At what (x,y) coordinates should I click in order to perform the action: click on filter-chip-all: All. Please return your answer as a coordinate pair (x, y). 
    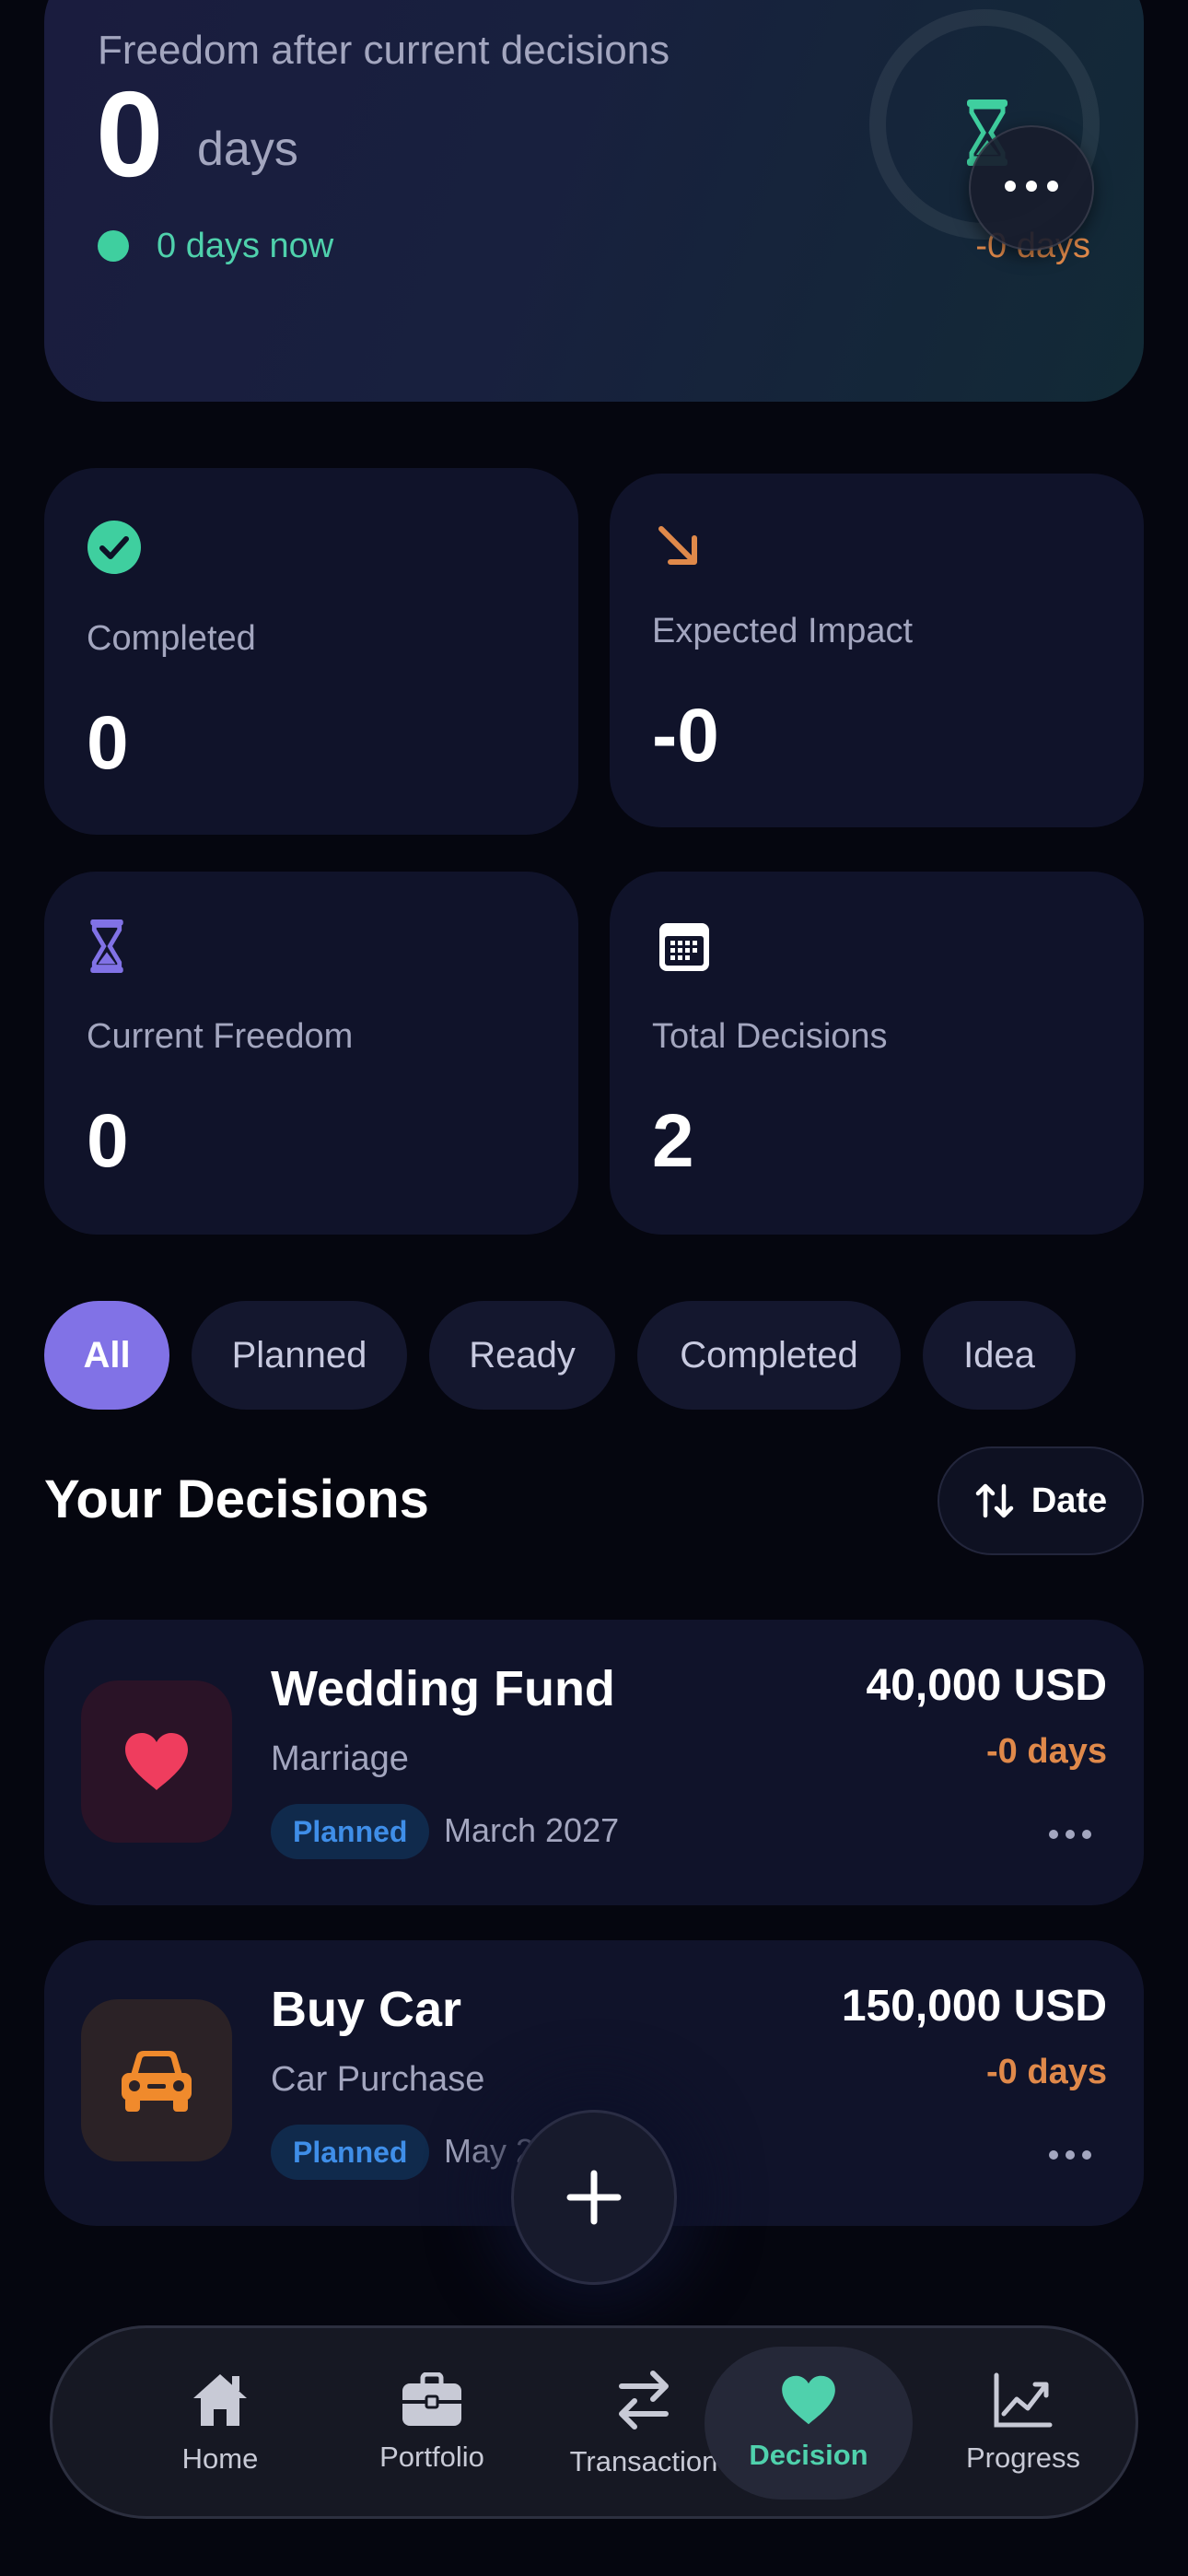
    Looking at the image, I should click on (106, 1355).